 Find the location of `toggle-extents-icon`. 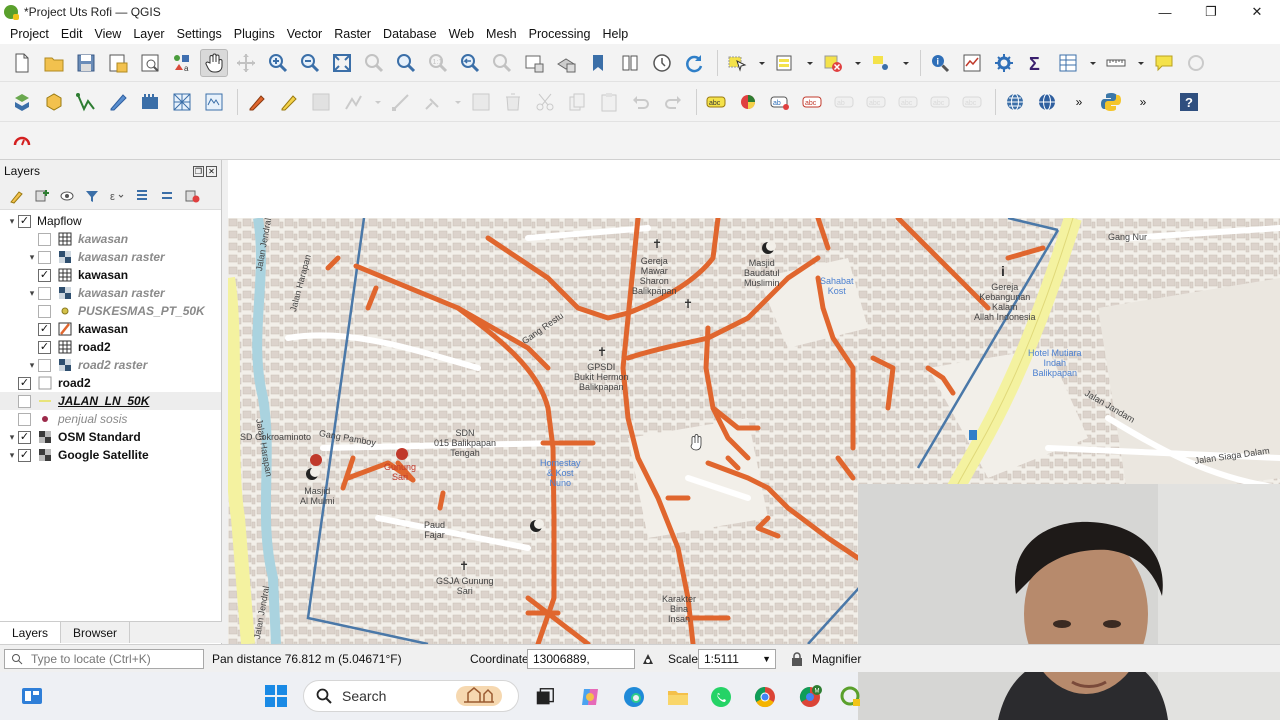

toggle-extents-icon is located at coordinates (648, 659).